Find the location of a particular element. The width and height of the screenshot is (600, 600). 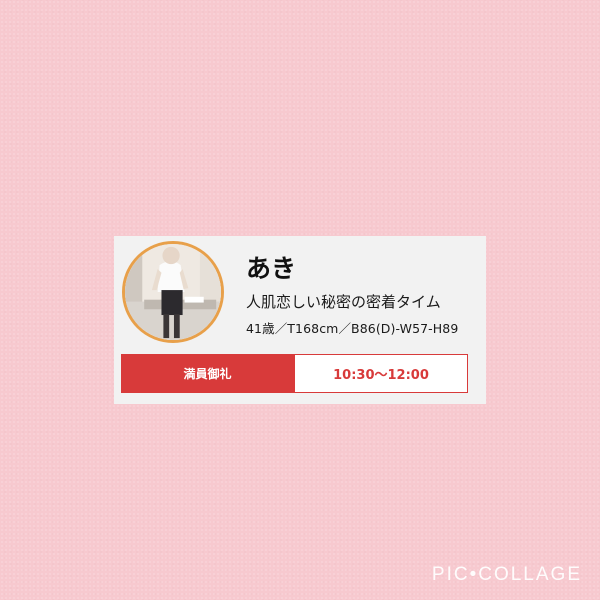

profile-photo is located at coordinates (173, 292).